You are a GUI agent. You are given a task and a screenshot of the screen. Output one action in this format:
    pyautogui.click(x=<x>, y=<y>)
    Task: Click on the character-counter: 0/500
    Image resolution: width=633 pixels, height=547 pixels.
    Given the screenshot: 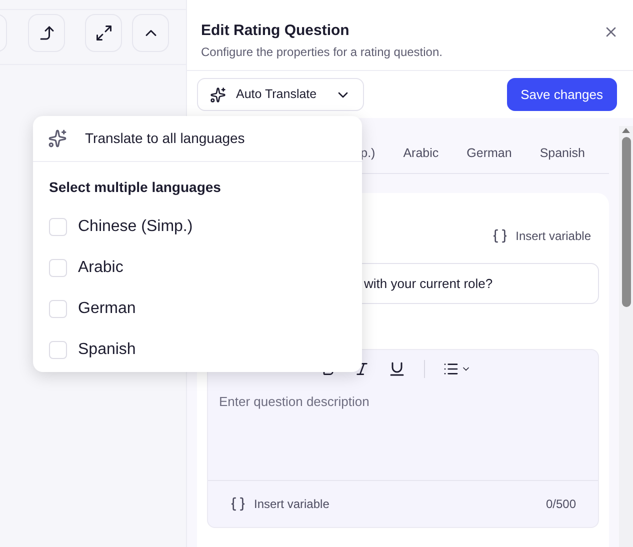 What is the action you would take?
    pyautogui.click(x=561, y=504)
    